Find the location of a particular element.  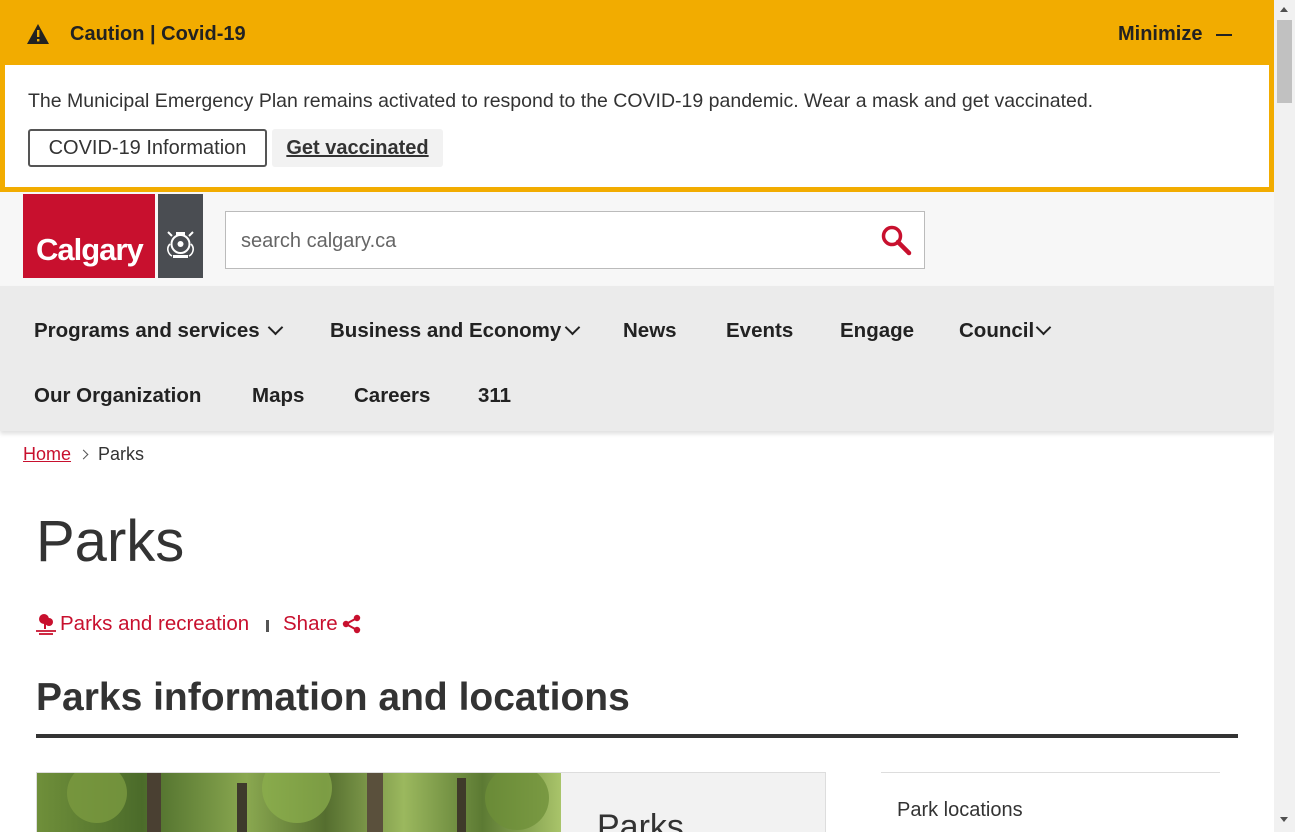

section-divider is located at coordinates (637, 736).